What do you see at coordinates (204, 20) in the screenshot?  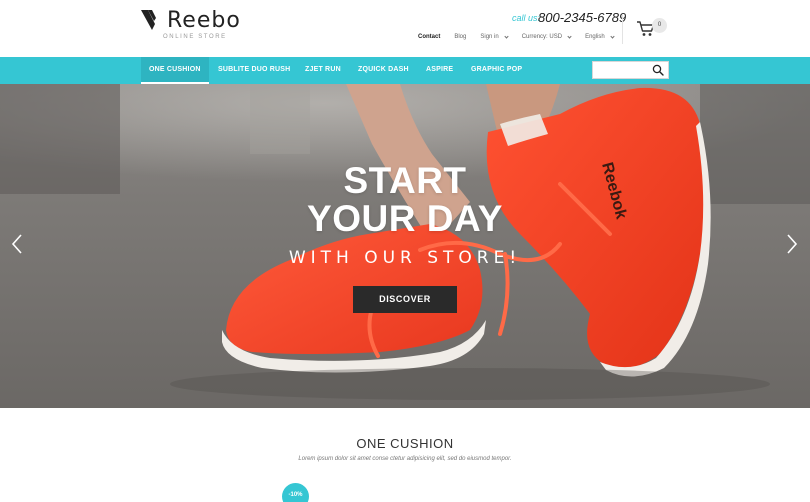 I see `brand-name: Reebo` at bounding box center [204, 20].